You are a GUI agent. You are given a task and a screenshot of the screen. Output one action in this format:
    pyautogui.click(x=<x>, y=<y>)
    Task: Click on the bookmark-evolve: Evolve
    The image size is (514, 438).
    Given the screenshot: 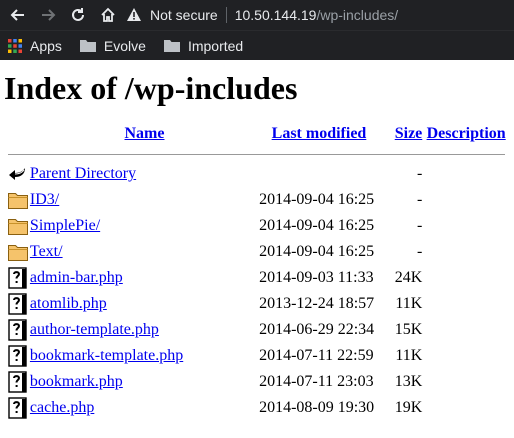 What is the action you would take?
    pyautogui.click(x=112, y=45)
    